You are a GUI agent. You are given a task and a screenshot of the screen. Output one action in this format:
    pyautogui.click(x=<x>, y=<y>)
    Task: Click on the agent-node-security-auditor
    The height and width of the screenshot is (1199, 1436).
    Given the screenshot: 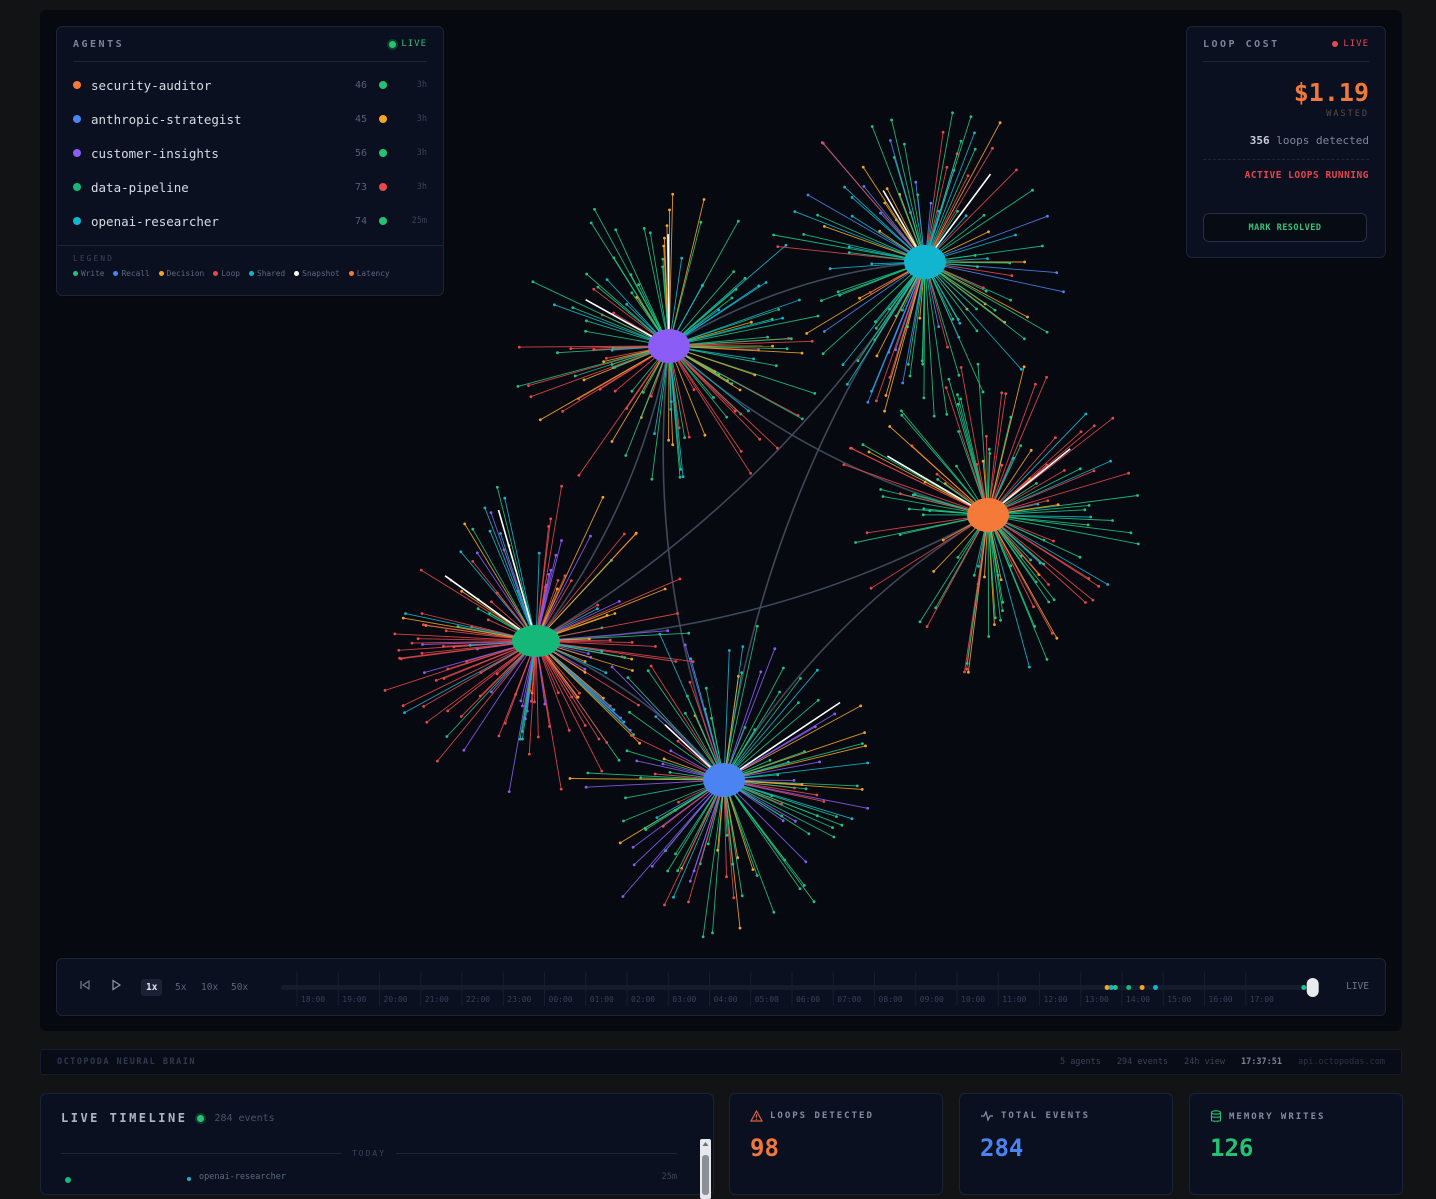 What is the action you would take?
    pyautogui.click(x=988, y=515)
    